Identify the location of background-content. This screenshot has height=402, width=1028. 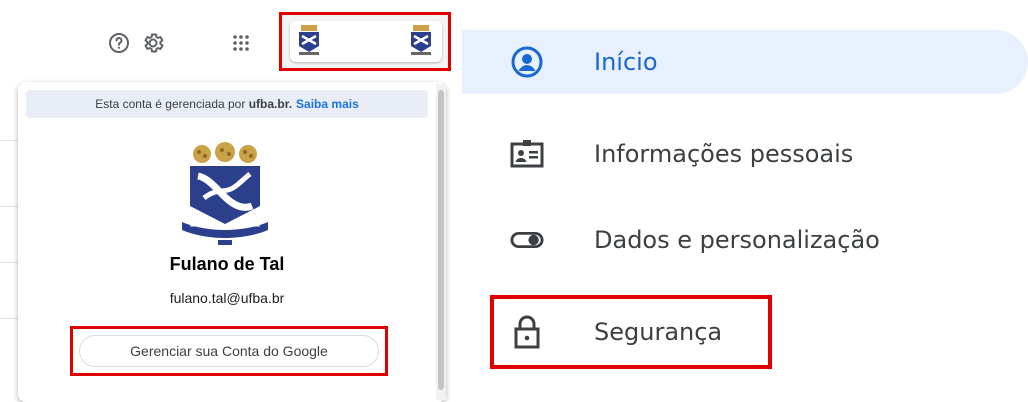
(9, 238).